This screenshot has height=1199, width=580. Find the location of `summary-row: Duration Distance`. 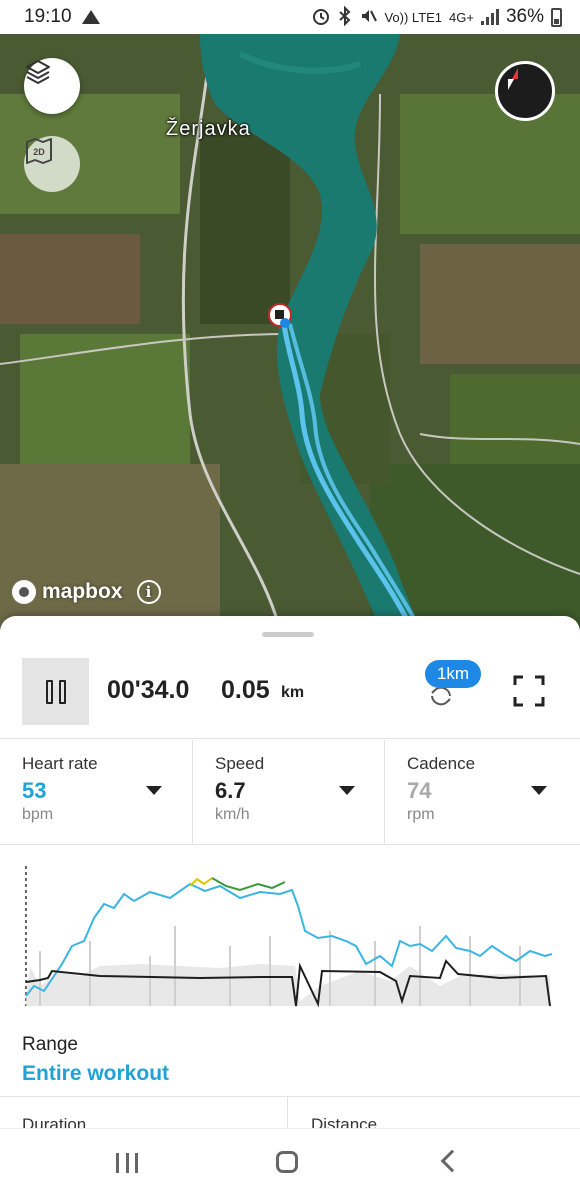

summary-row: Duration Distance is located at coordinates (290, 1115).